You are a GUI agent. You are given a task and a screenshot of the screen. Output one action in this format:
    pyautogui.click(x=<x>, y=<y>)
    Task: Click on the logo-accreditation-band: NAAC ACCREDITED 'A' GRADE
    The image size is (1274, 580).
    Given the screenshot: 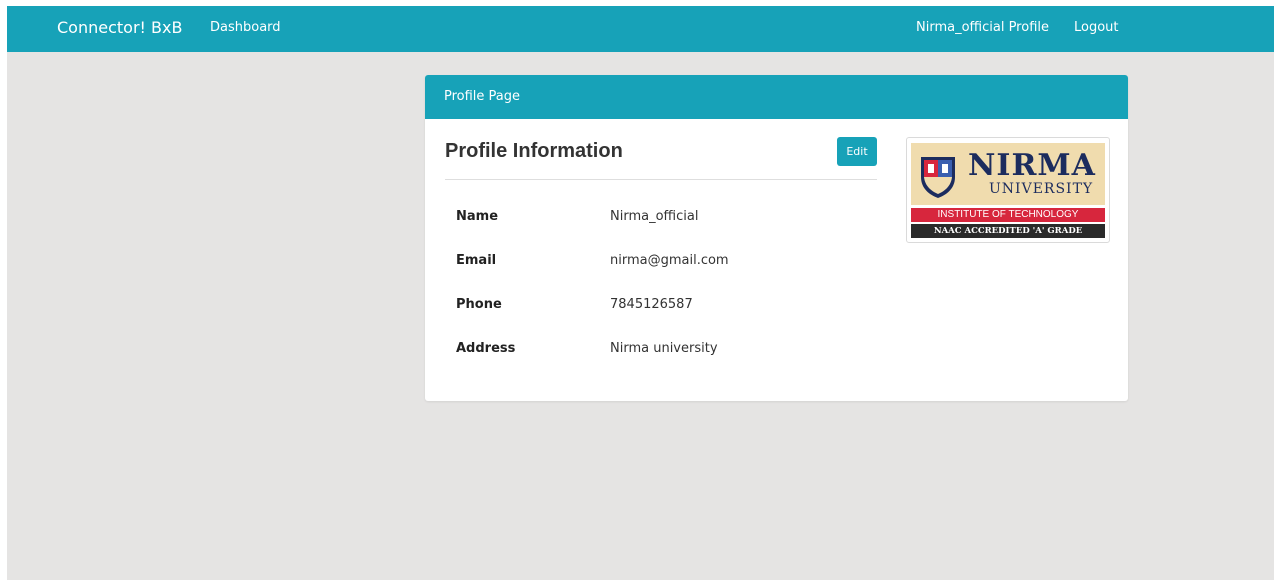 What is the action you would take?
    pyautogui.click(x=1008, y=231)
    